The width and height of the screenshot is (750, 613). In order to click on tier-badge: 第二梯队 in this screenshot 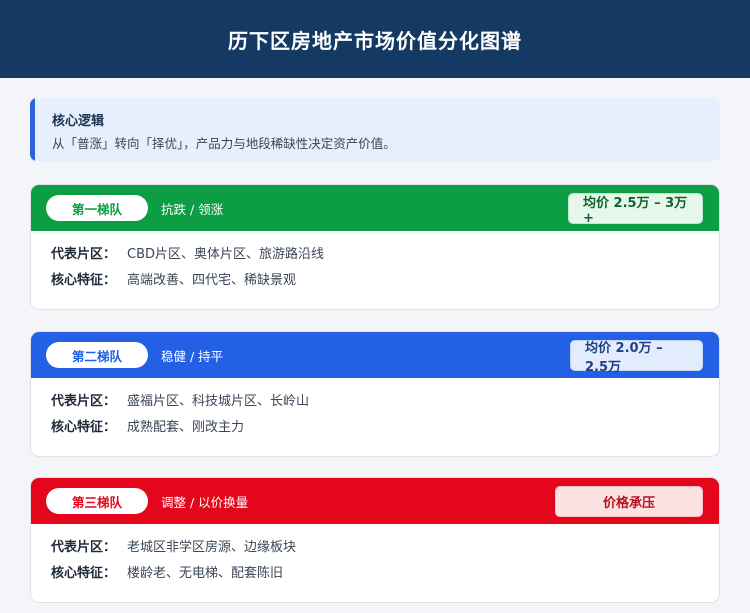, I will do `click(97, 355)`.